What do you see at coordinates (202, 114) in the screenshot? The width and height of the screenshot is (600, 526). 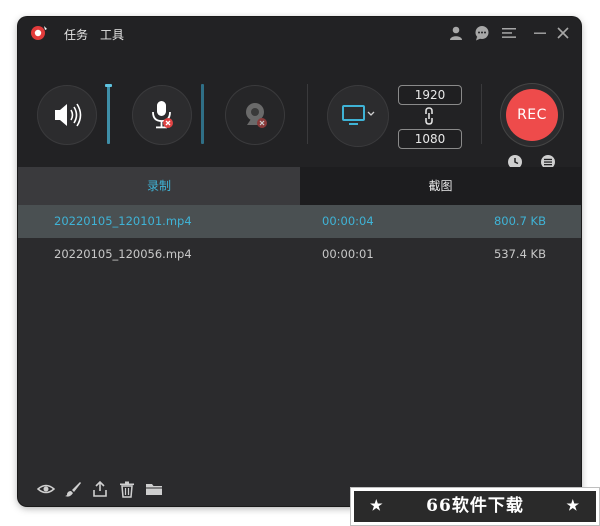 I see `microphone-volume-slider` at bounding box center [202, 114].